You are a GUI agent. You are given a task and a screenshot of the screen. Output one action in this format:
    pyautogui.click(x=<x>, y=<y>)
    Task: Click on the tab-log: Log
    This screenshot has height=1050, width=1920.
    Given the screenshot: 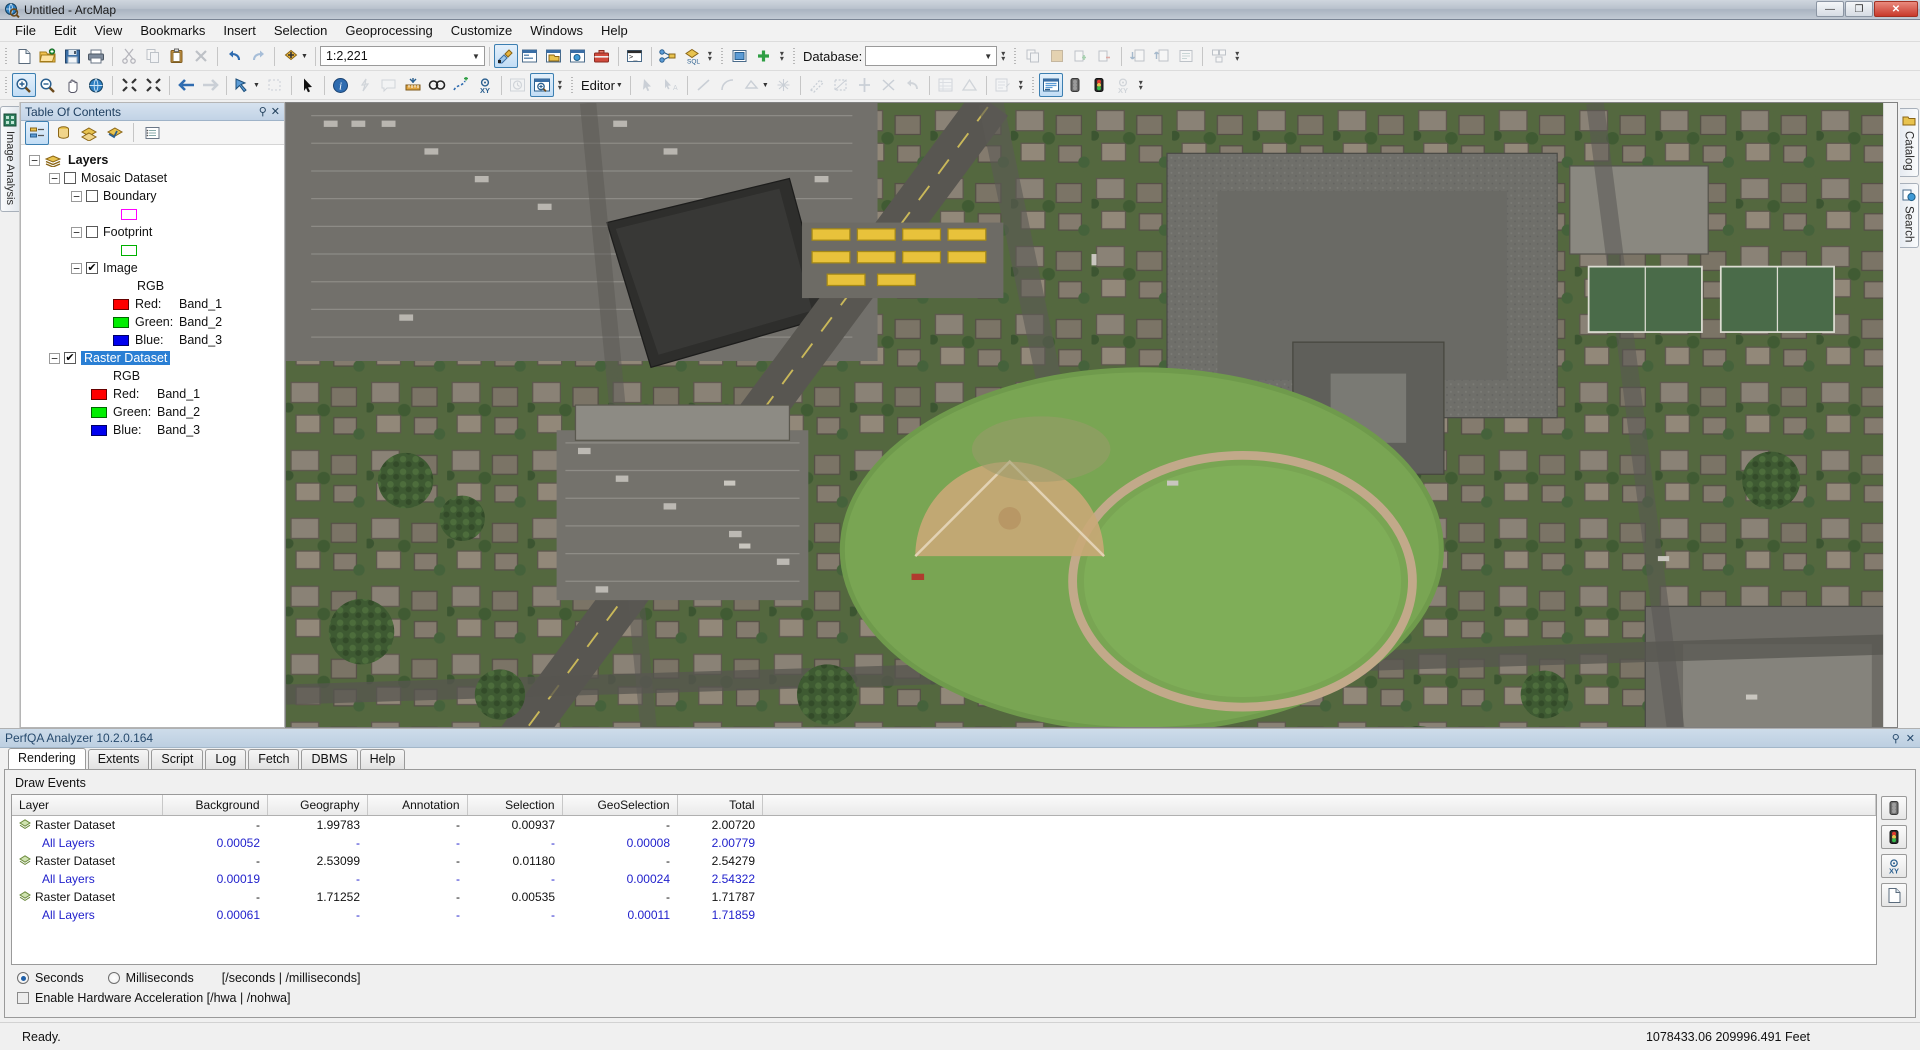 What is the action you would take?
    pyautogui.click(x=226, y=759)
    